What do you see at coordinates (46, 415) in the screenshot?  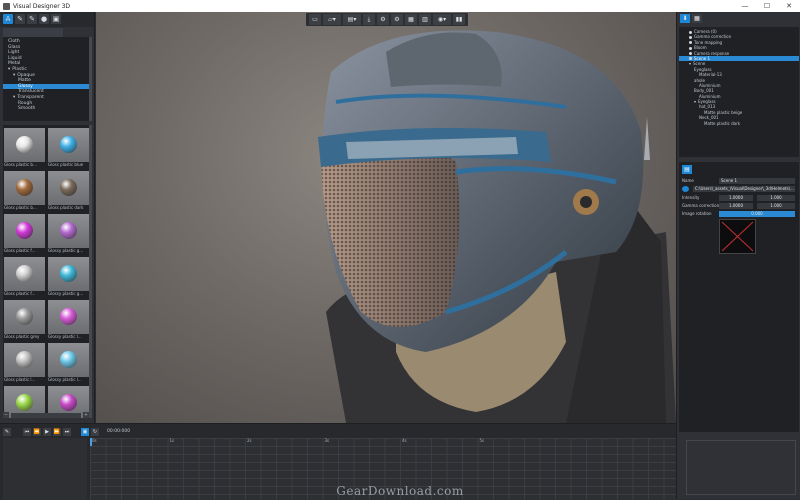 I see `thumbnail-size-slider` at bounding box center [46, 415].